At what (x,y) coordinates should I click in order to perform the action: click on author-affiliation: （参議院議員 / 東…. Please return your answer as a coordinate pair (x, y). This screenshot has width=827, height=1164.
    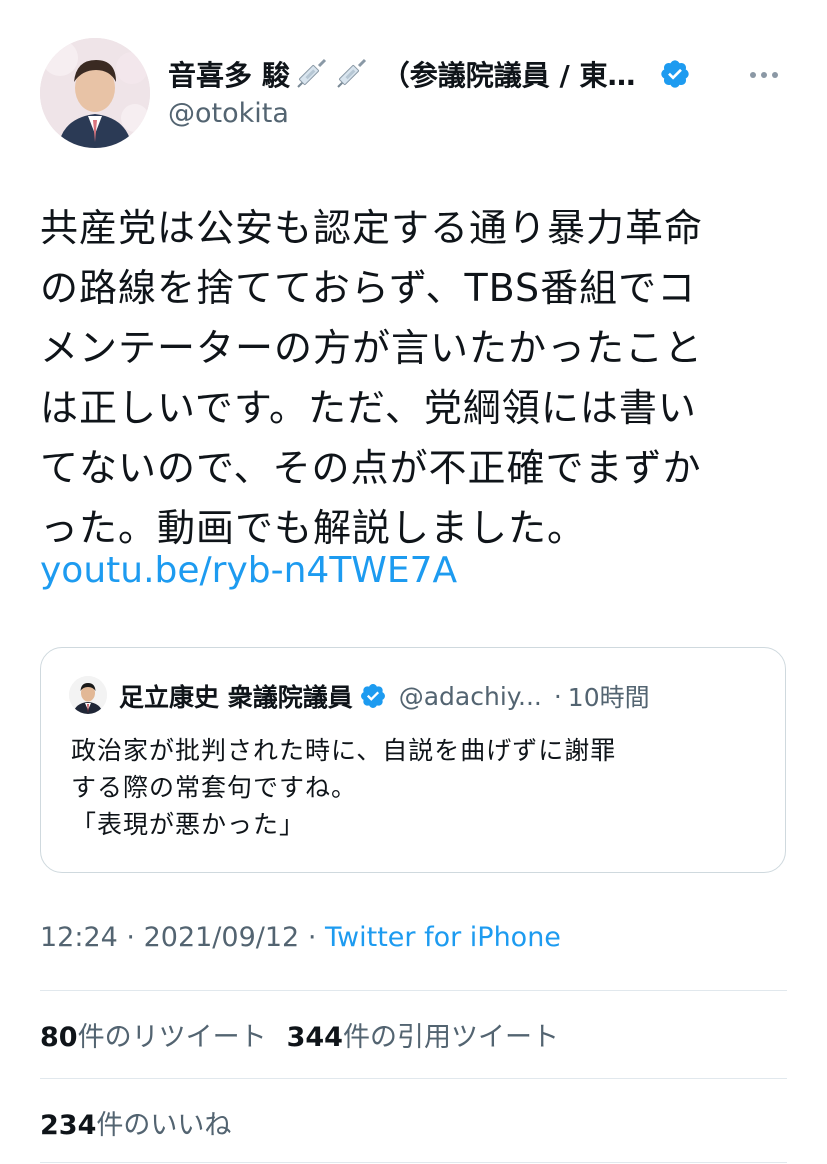
    Looking at the image, I should click on (509, 74).